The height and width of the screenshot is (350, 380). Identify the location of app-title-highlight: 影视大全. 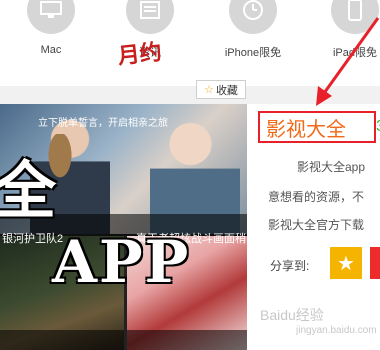
(317, 127).